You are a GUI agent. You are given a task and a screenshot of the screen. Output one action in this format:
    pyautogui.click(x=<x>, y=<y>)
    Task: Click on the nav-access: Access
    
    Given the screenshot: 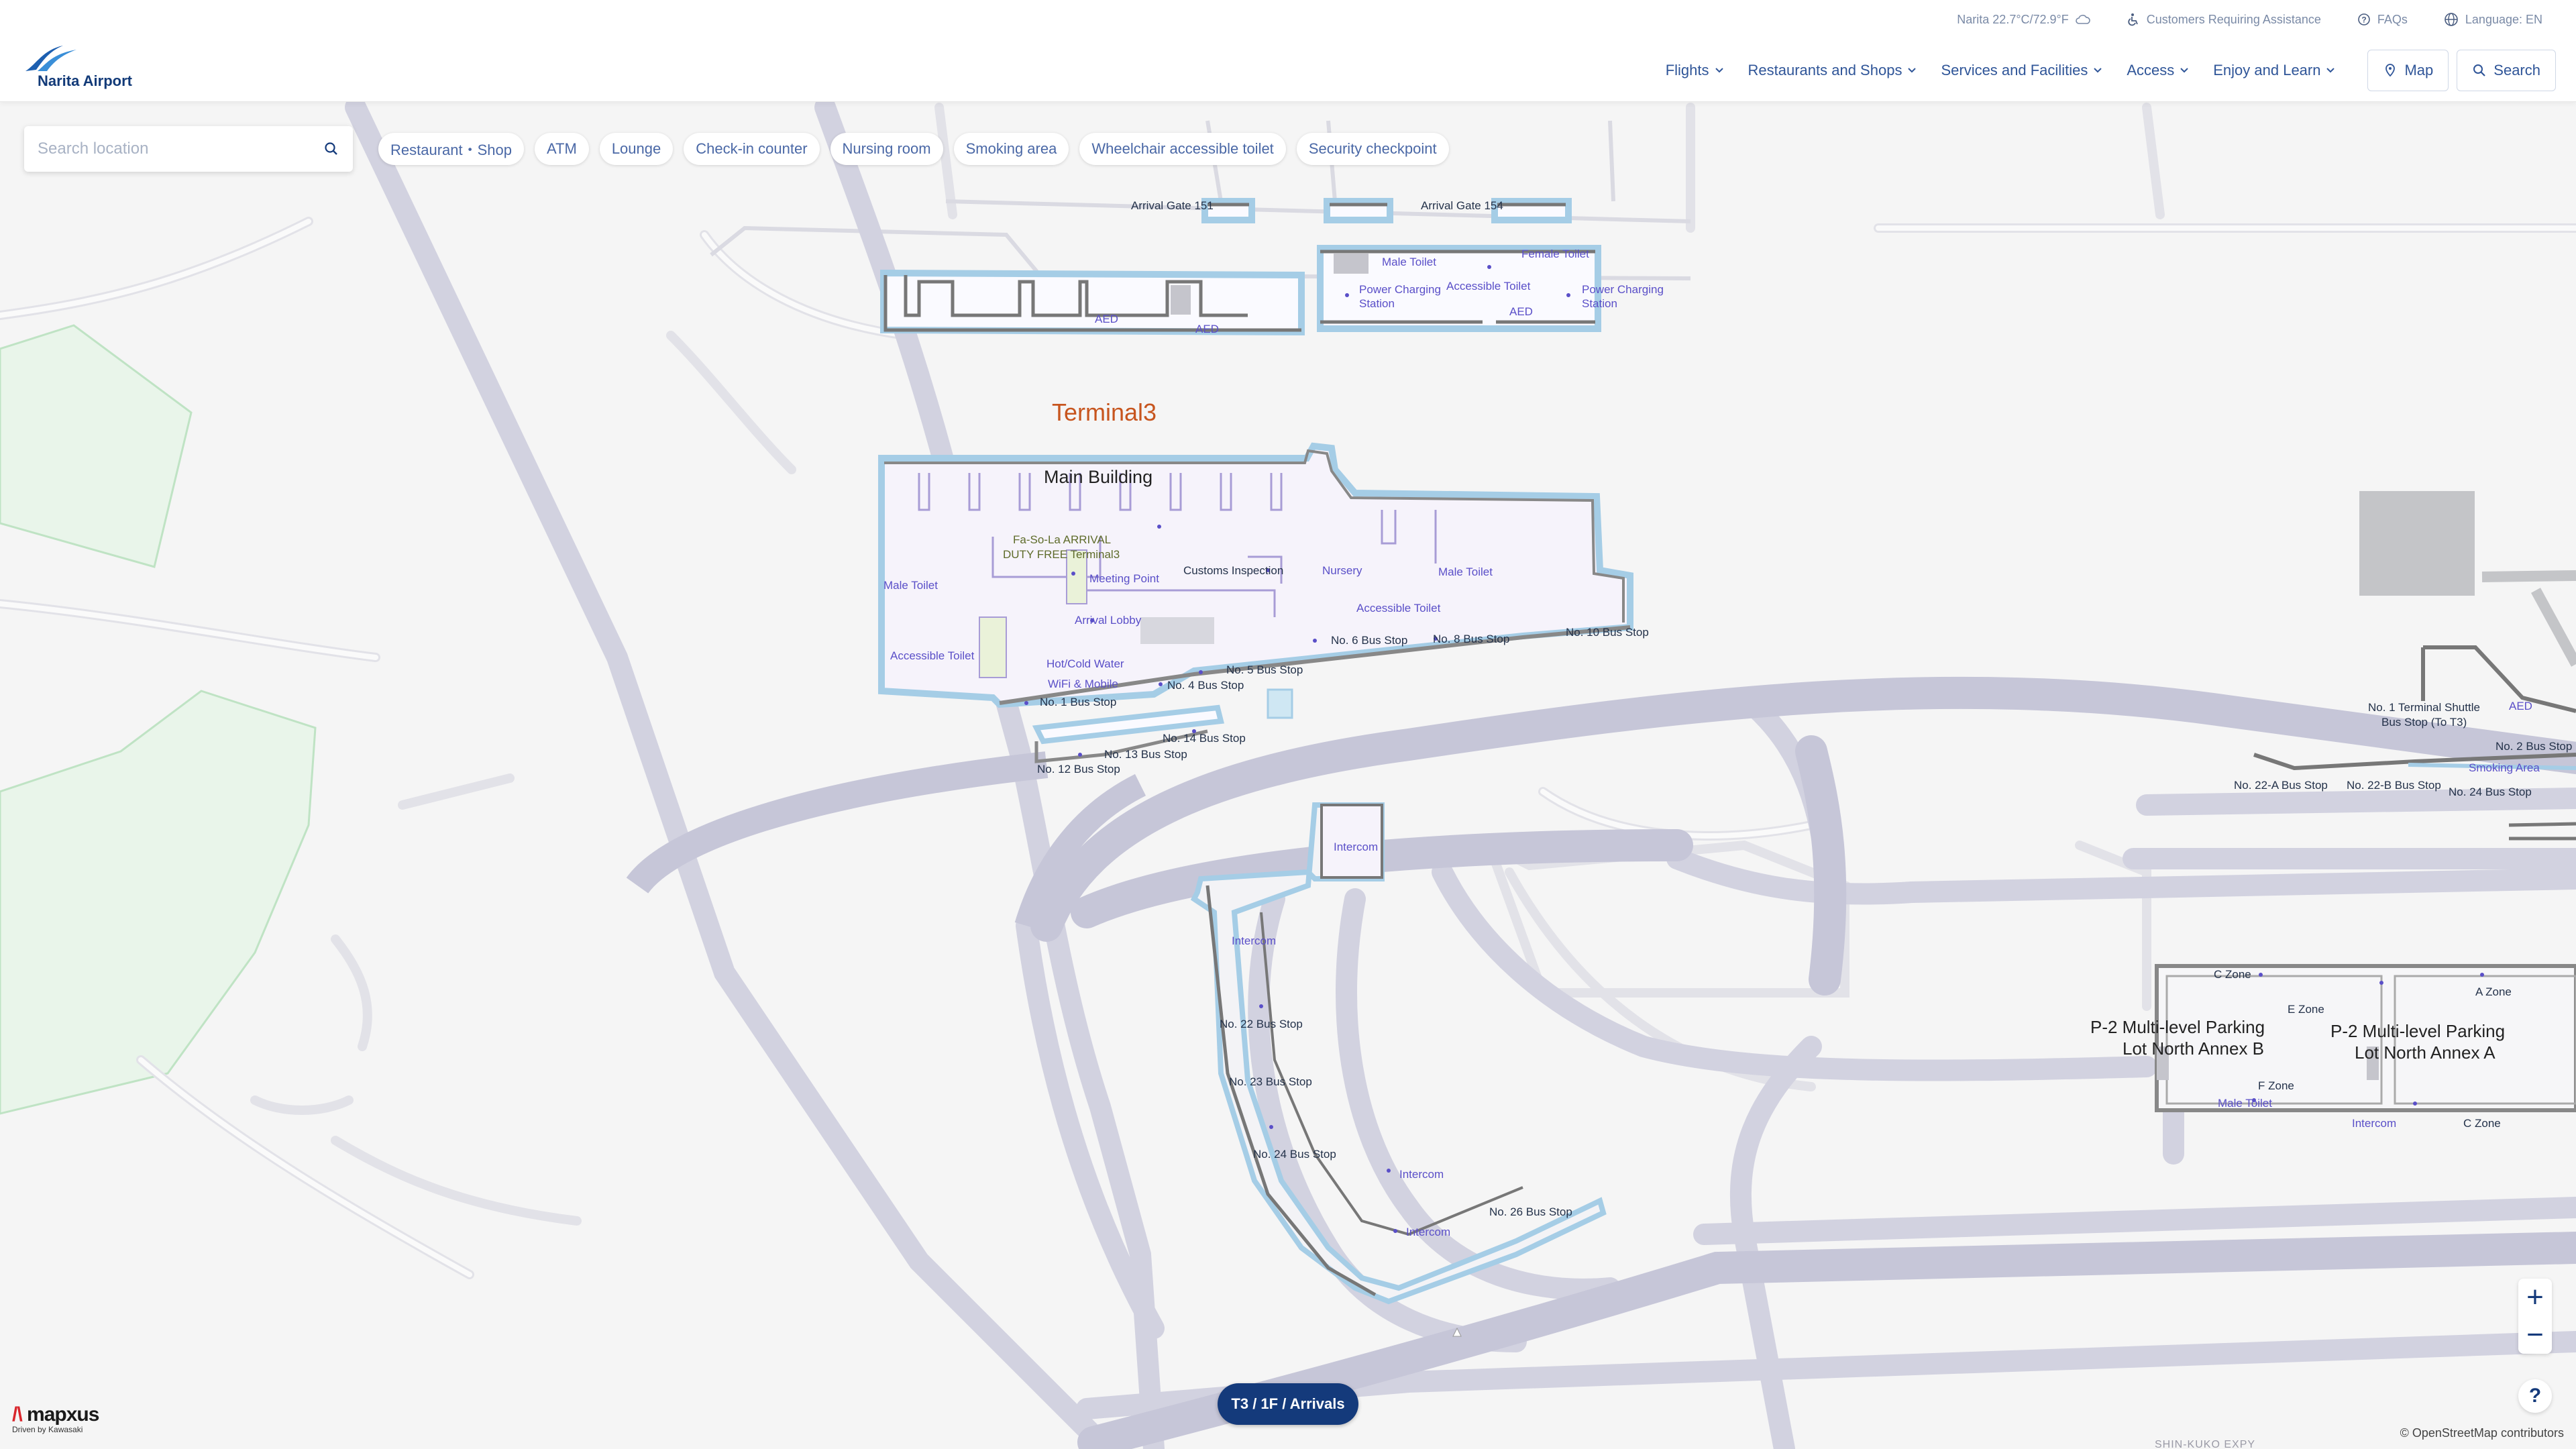 What is the action you would take?
    pyautogui.click(x=2158, y=70)
    